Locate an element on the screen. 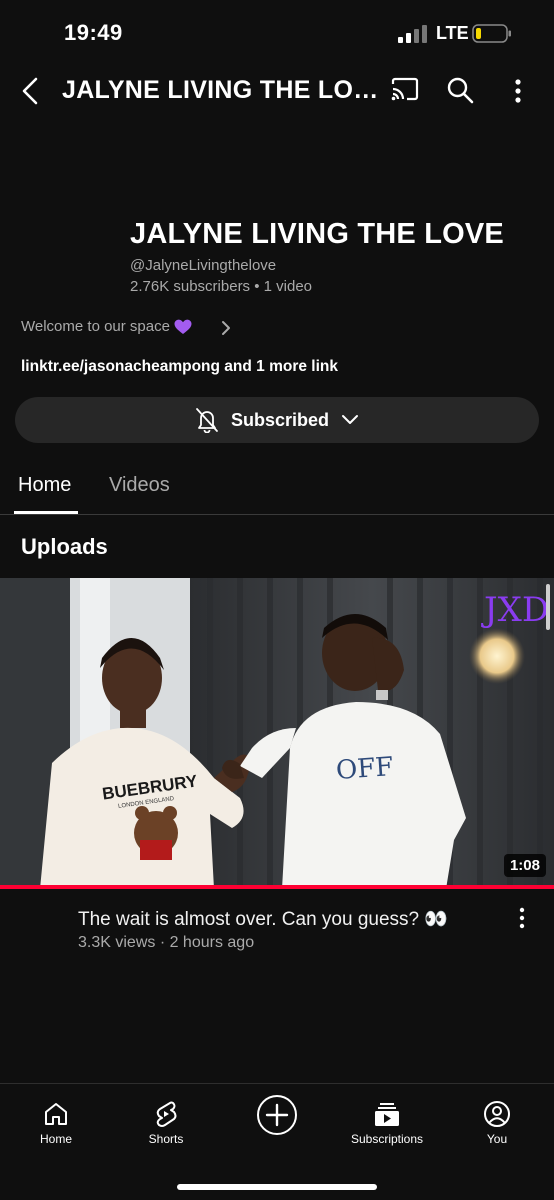 The height and width of the screenshot is (1200, 554). nav-home: Home is located at coordinates (56, 1115).